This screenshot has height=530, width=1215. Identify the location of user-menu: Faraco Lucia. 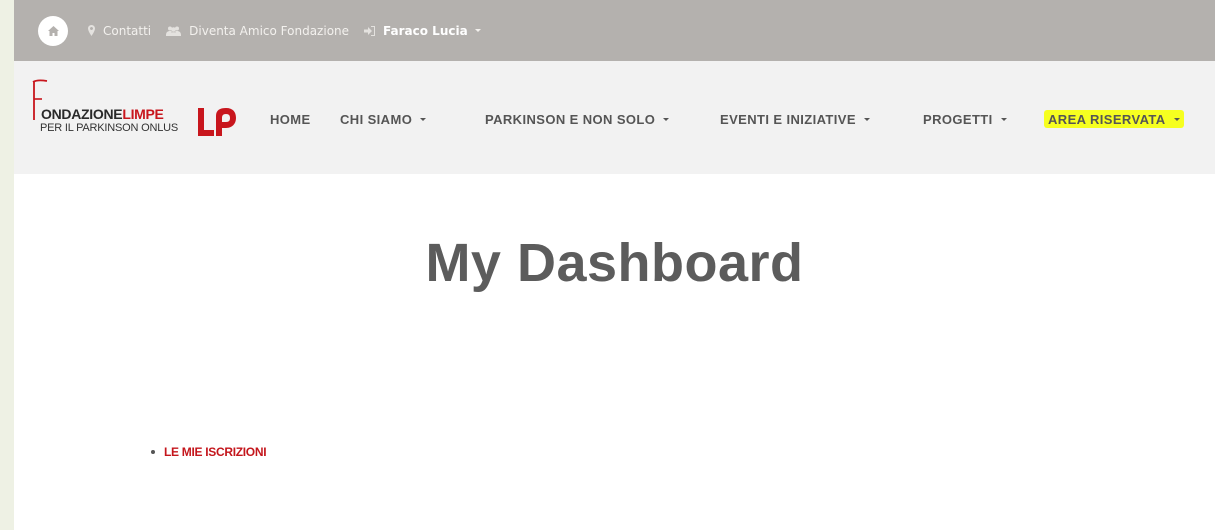
(422, 31).